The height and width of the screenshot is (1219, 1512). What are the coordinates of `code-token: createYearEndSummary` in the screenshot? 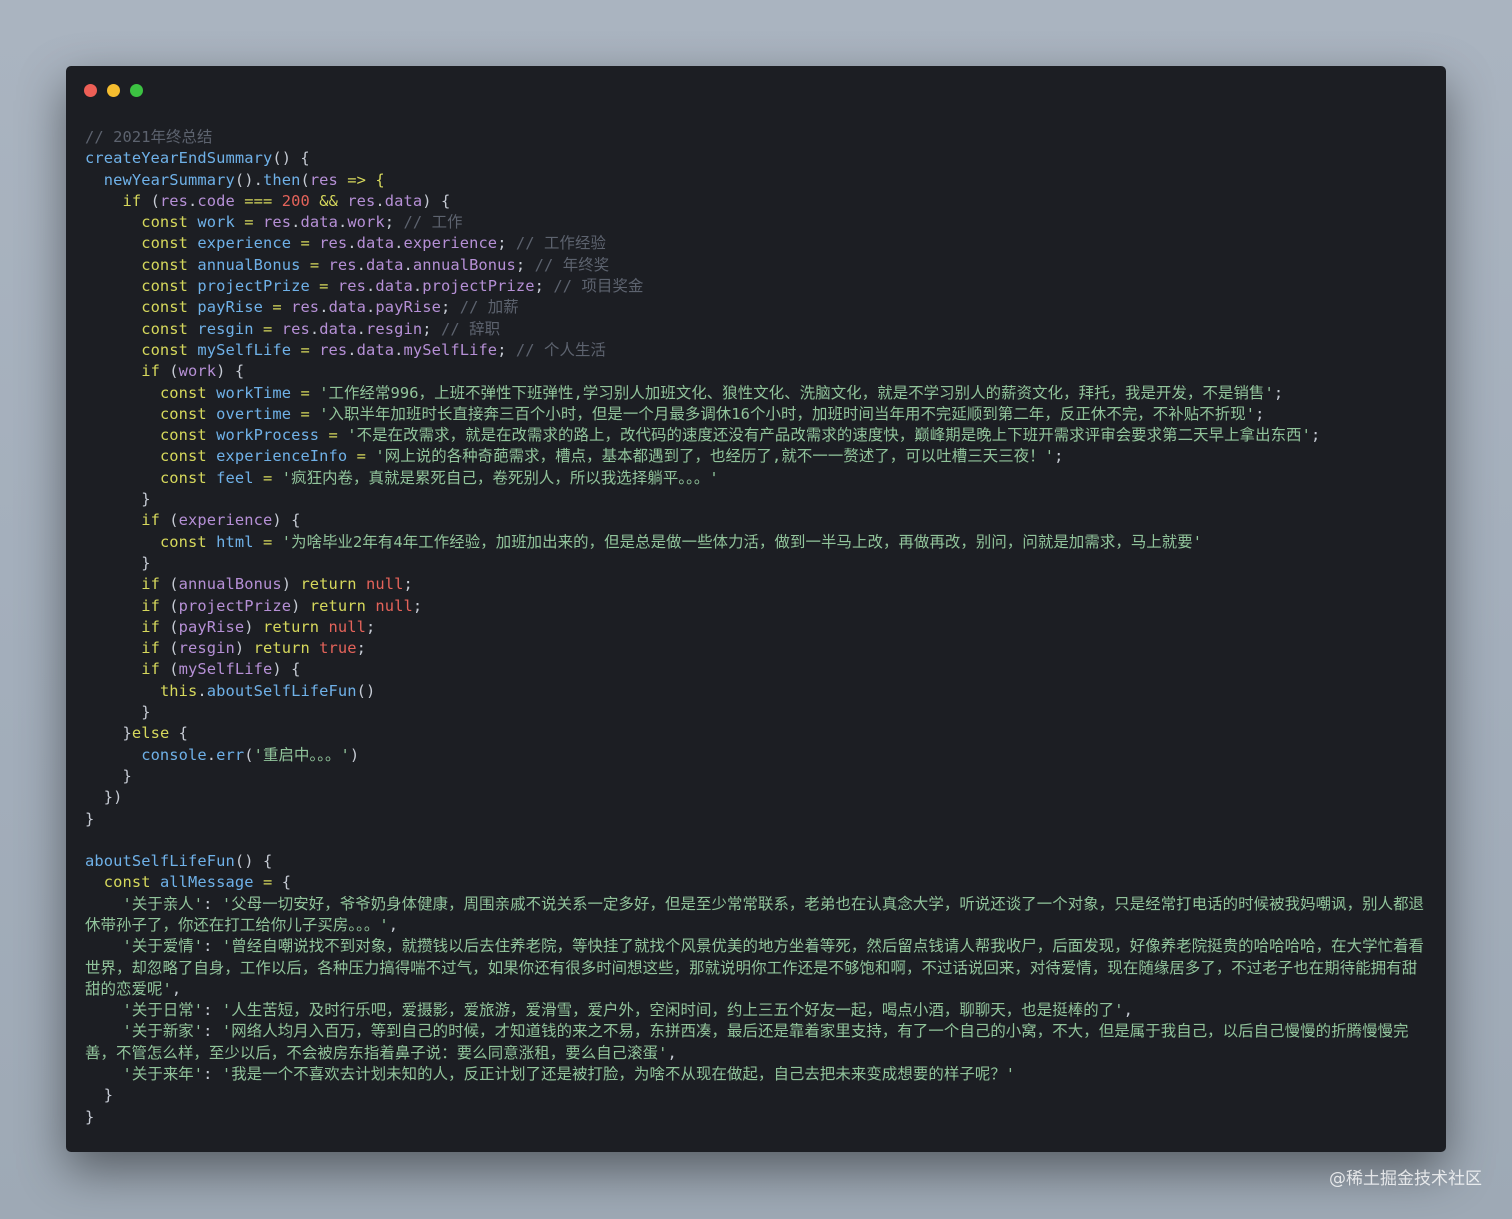 It's located at (179, 158).